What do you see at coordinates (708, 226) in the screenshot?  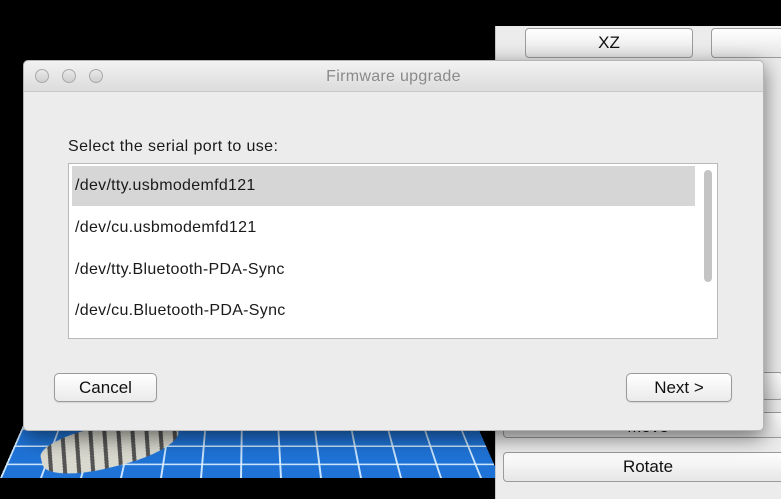 I see `scroll-thumb` at bounding box center [708, 226].